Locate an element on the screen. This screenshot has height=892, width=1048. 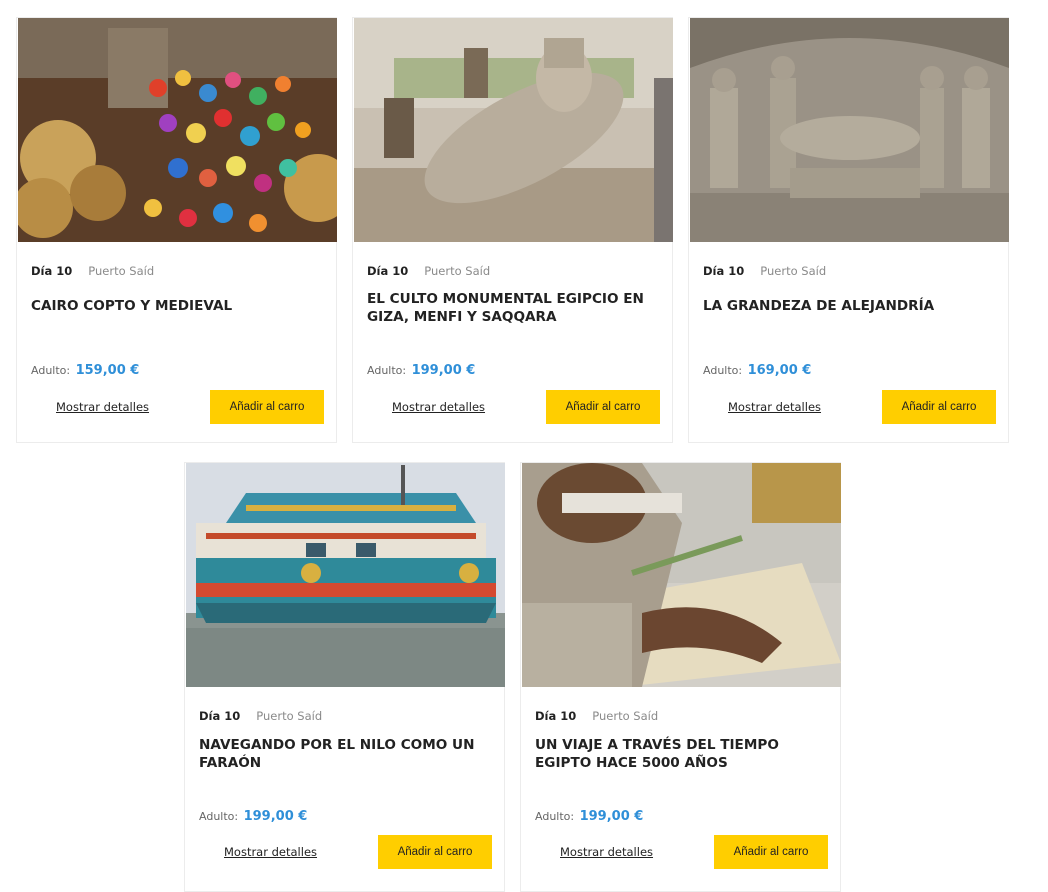
tour-image-lanterns is located at coordinates (177, 130).